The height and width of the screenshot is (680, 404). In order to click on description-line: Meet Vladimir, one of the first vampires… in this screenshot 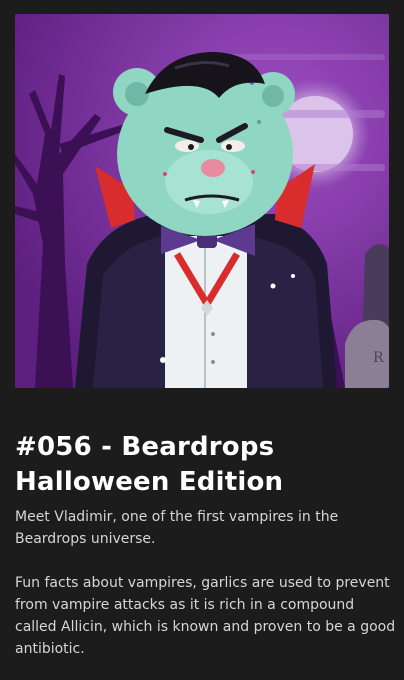, I will do `click(177, 517)`.